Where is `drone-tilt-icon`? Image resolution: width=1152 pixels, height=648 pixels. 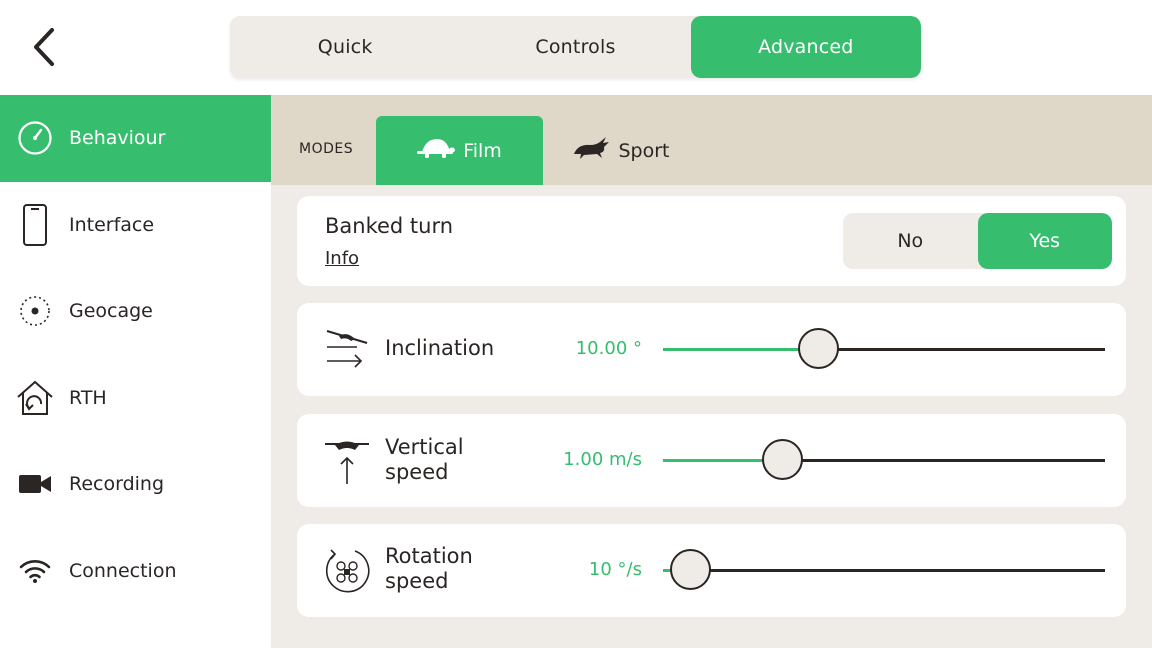 drone-tilt-icon is located at coordinates (347, 349).